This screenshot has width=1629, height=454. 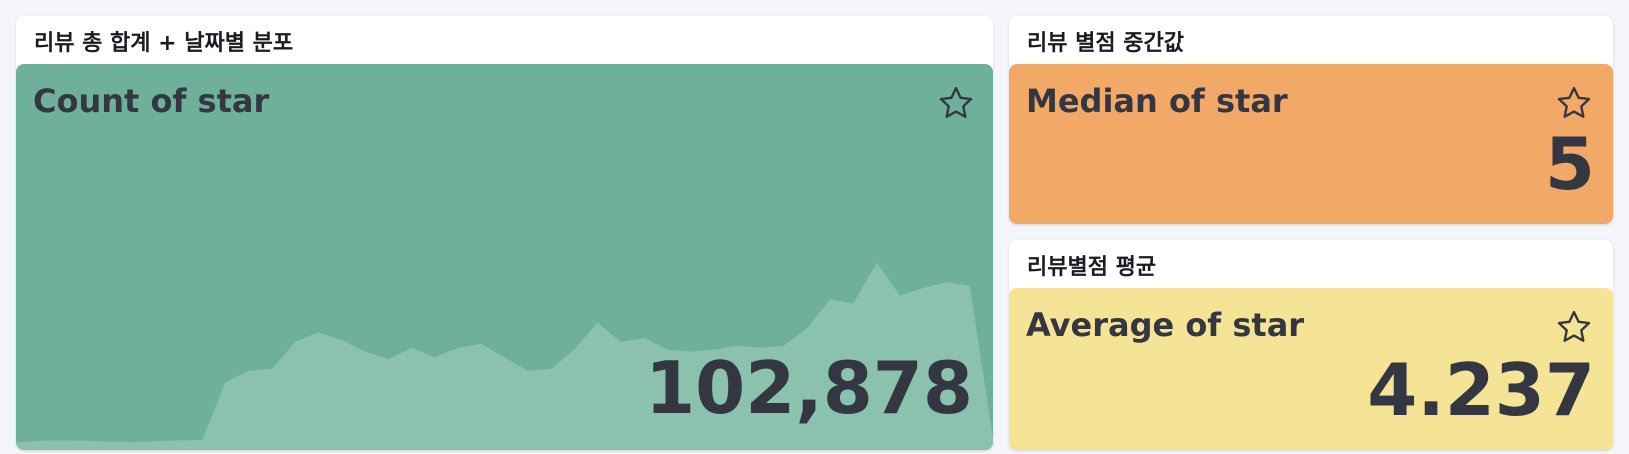 What do you see at coordinates (1311, 144) in the screenshot?
I see `median-metric-card: Median of star 5` at bounding box center [1311, 144].